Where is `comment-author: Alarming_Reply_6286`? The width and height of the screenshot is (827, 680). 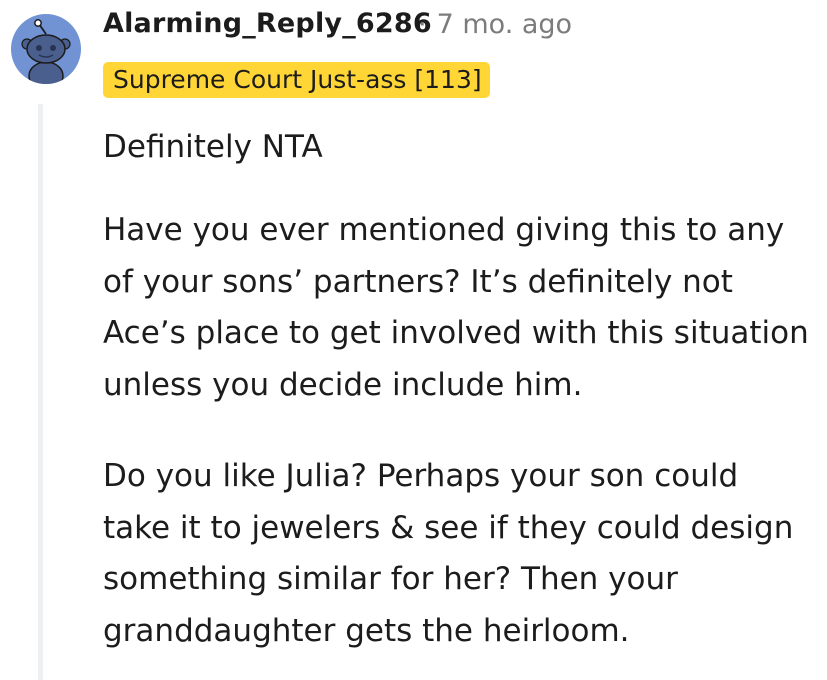
comment-author: Alarming_Reply_6286 is located at coordinates (267, 23).